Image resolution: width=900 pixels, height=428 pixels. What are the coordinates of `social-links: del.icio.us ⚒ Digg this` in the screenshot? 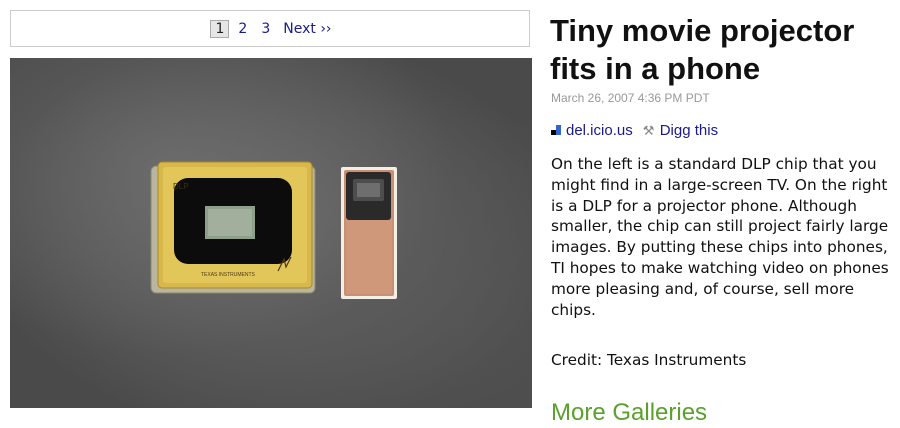 It's located at (634, 130).